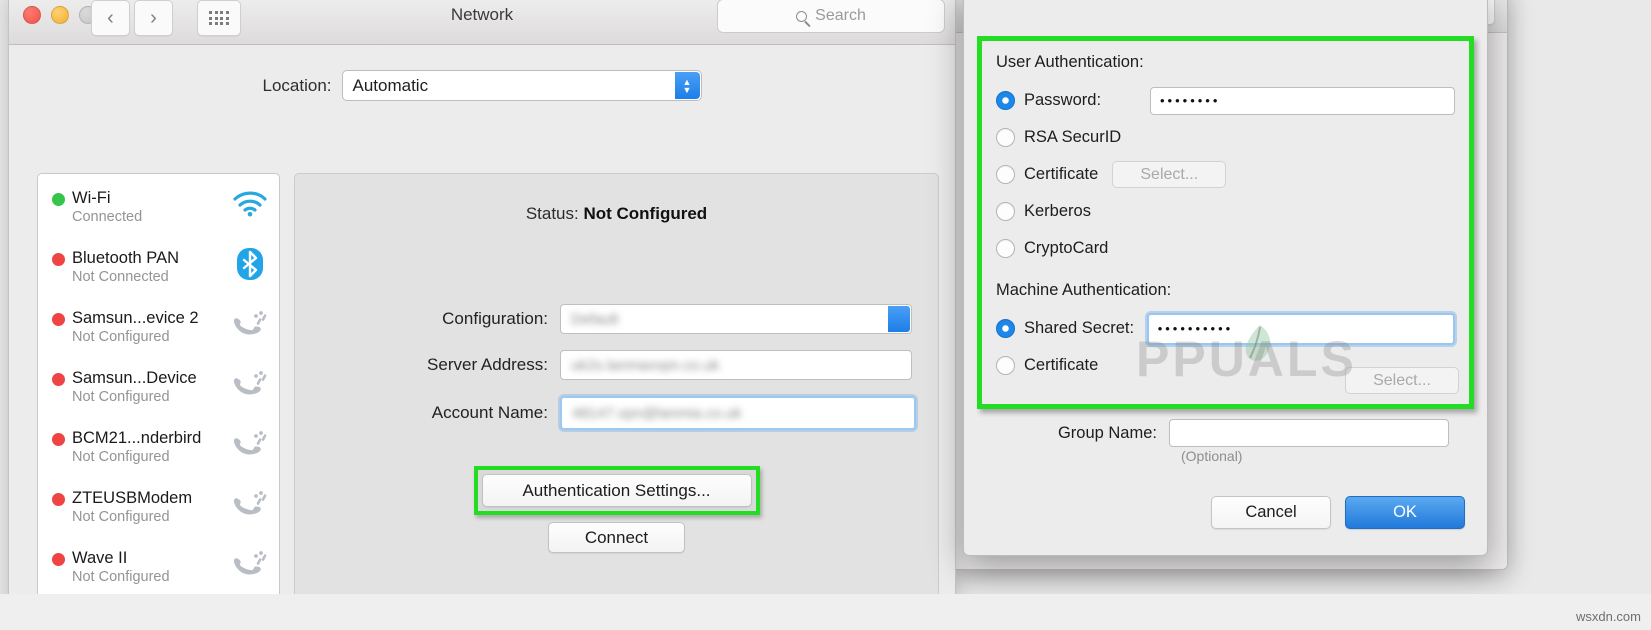 This screenshot has width=1651, height=630. What do you see at coordinates (521, 85) in the screenshot?
I see `location-select: Automatic ▲ ▼` at bounding box center [521, 85].